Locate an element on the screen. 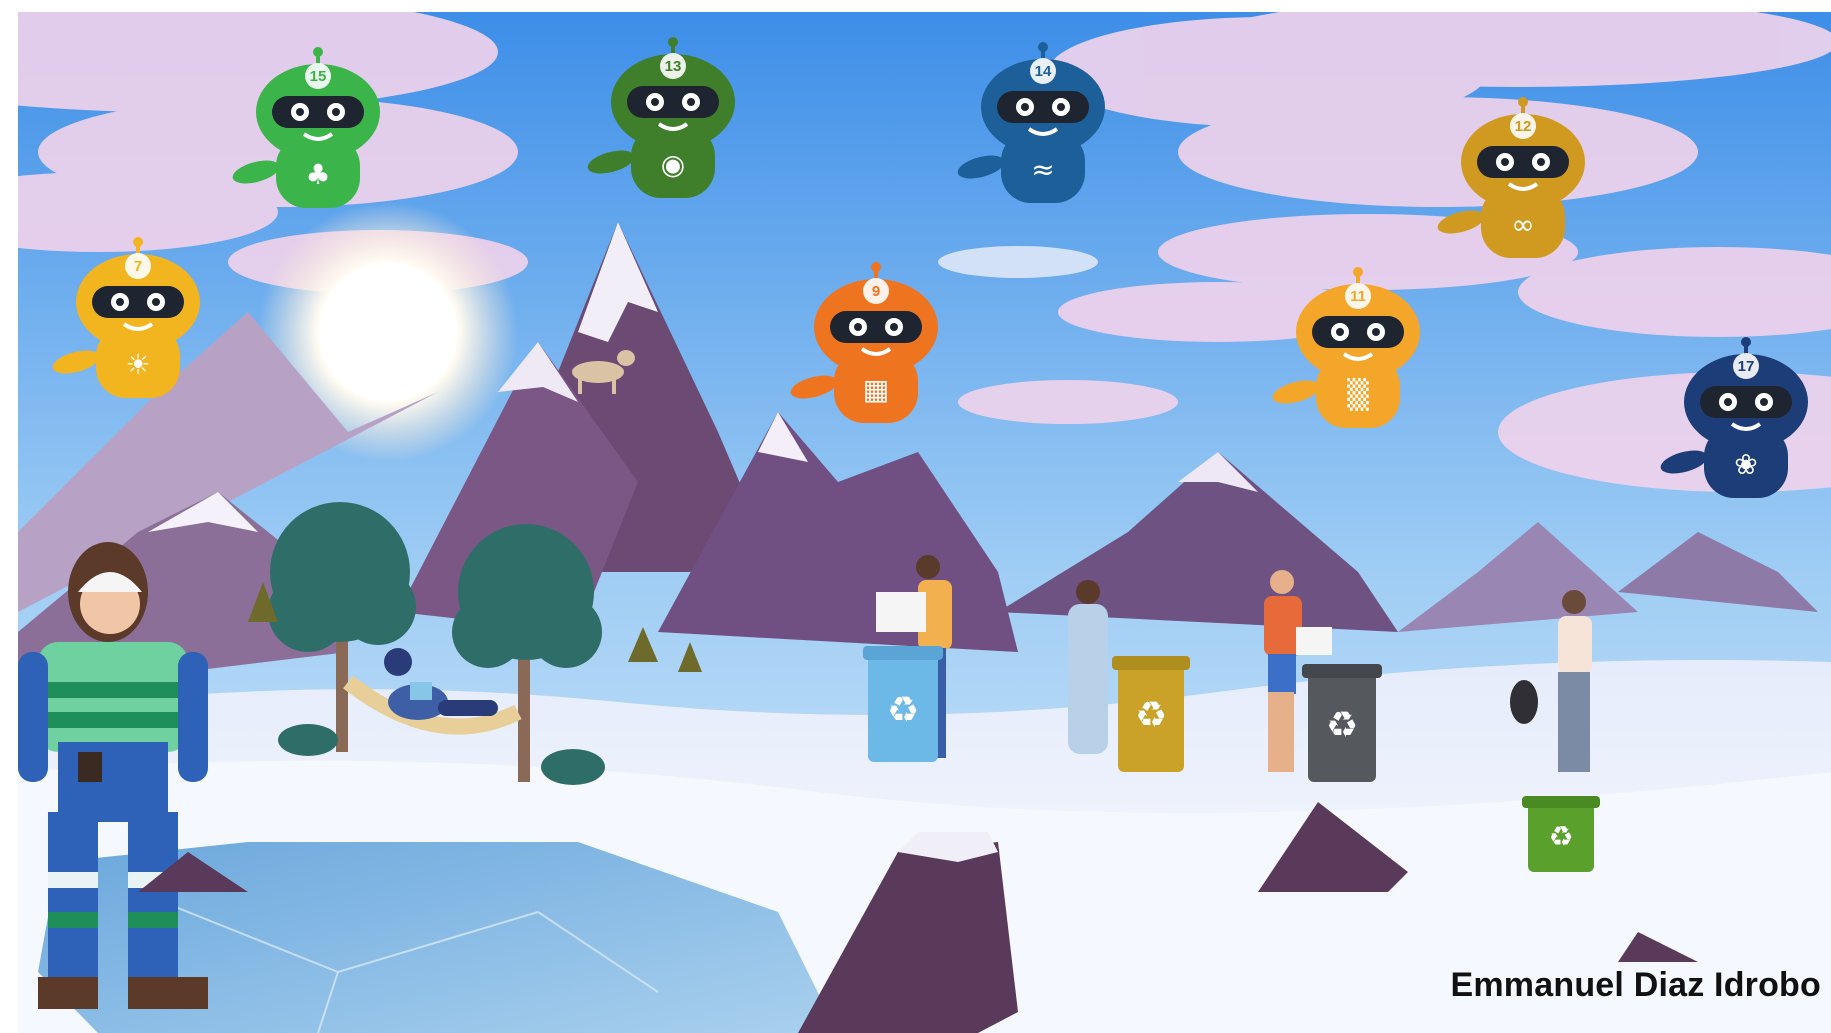  eye-globe-icon: ◉ is located at coordinates (673, 164).